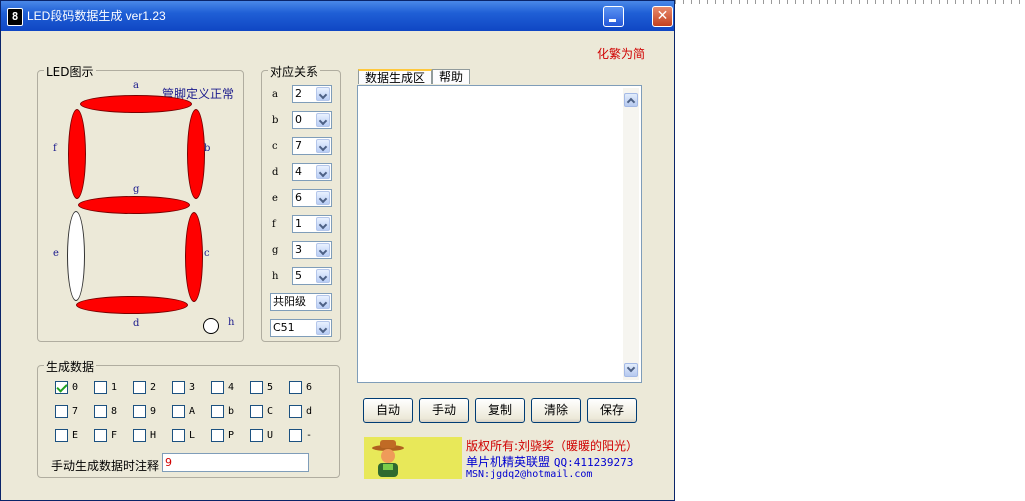 This screenshot has height=501, width=1025. What do you see at coordinates (631, 370) in the screenshot?
I see `scroll-down-icon` at bounding box center [631, 370].